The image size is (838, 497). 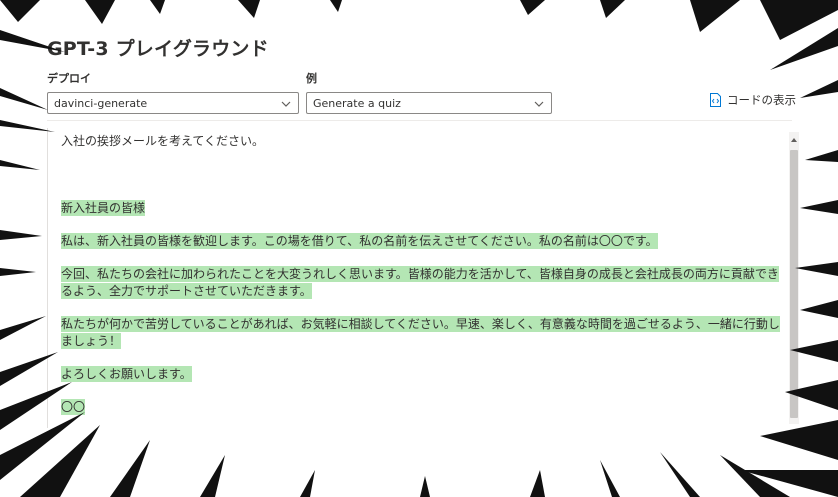 What do you see at coordinates (73, 407) in the screenshot?
I see `completion-paragraph: 〇〇` at bounding box center [73, 407].